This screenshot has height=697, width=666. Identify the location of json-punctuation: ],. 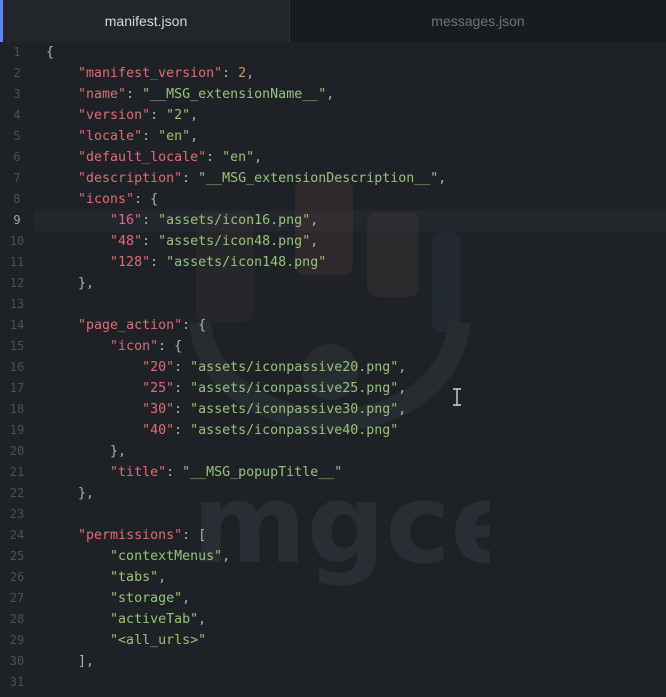
(70, 661).